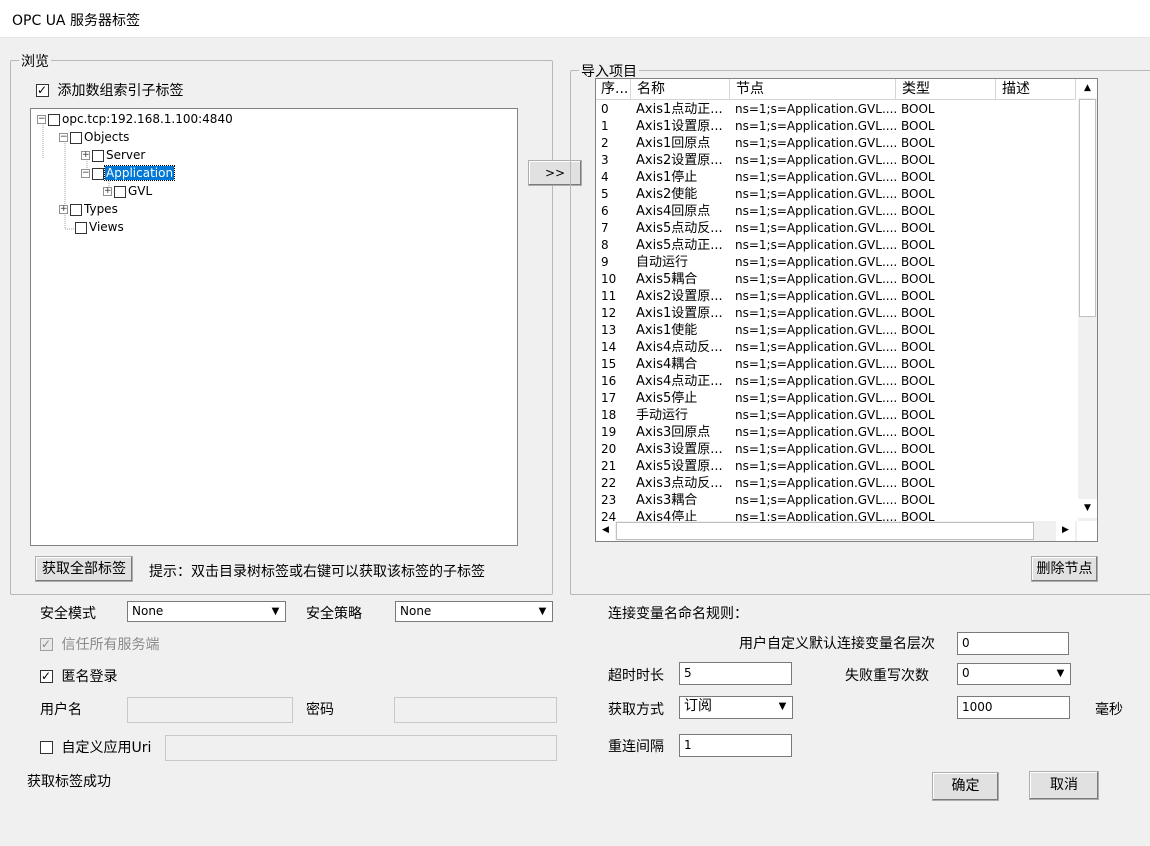 The width and height of the screenshot is (1150, 846). What do you see at coordinates (78, 676) in the screenshot?
I see `anonymous-option: 匿名登录` at bounding box center [78, 676].